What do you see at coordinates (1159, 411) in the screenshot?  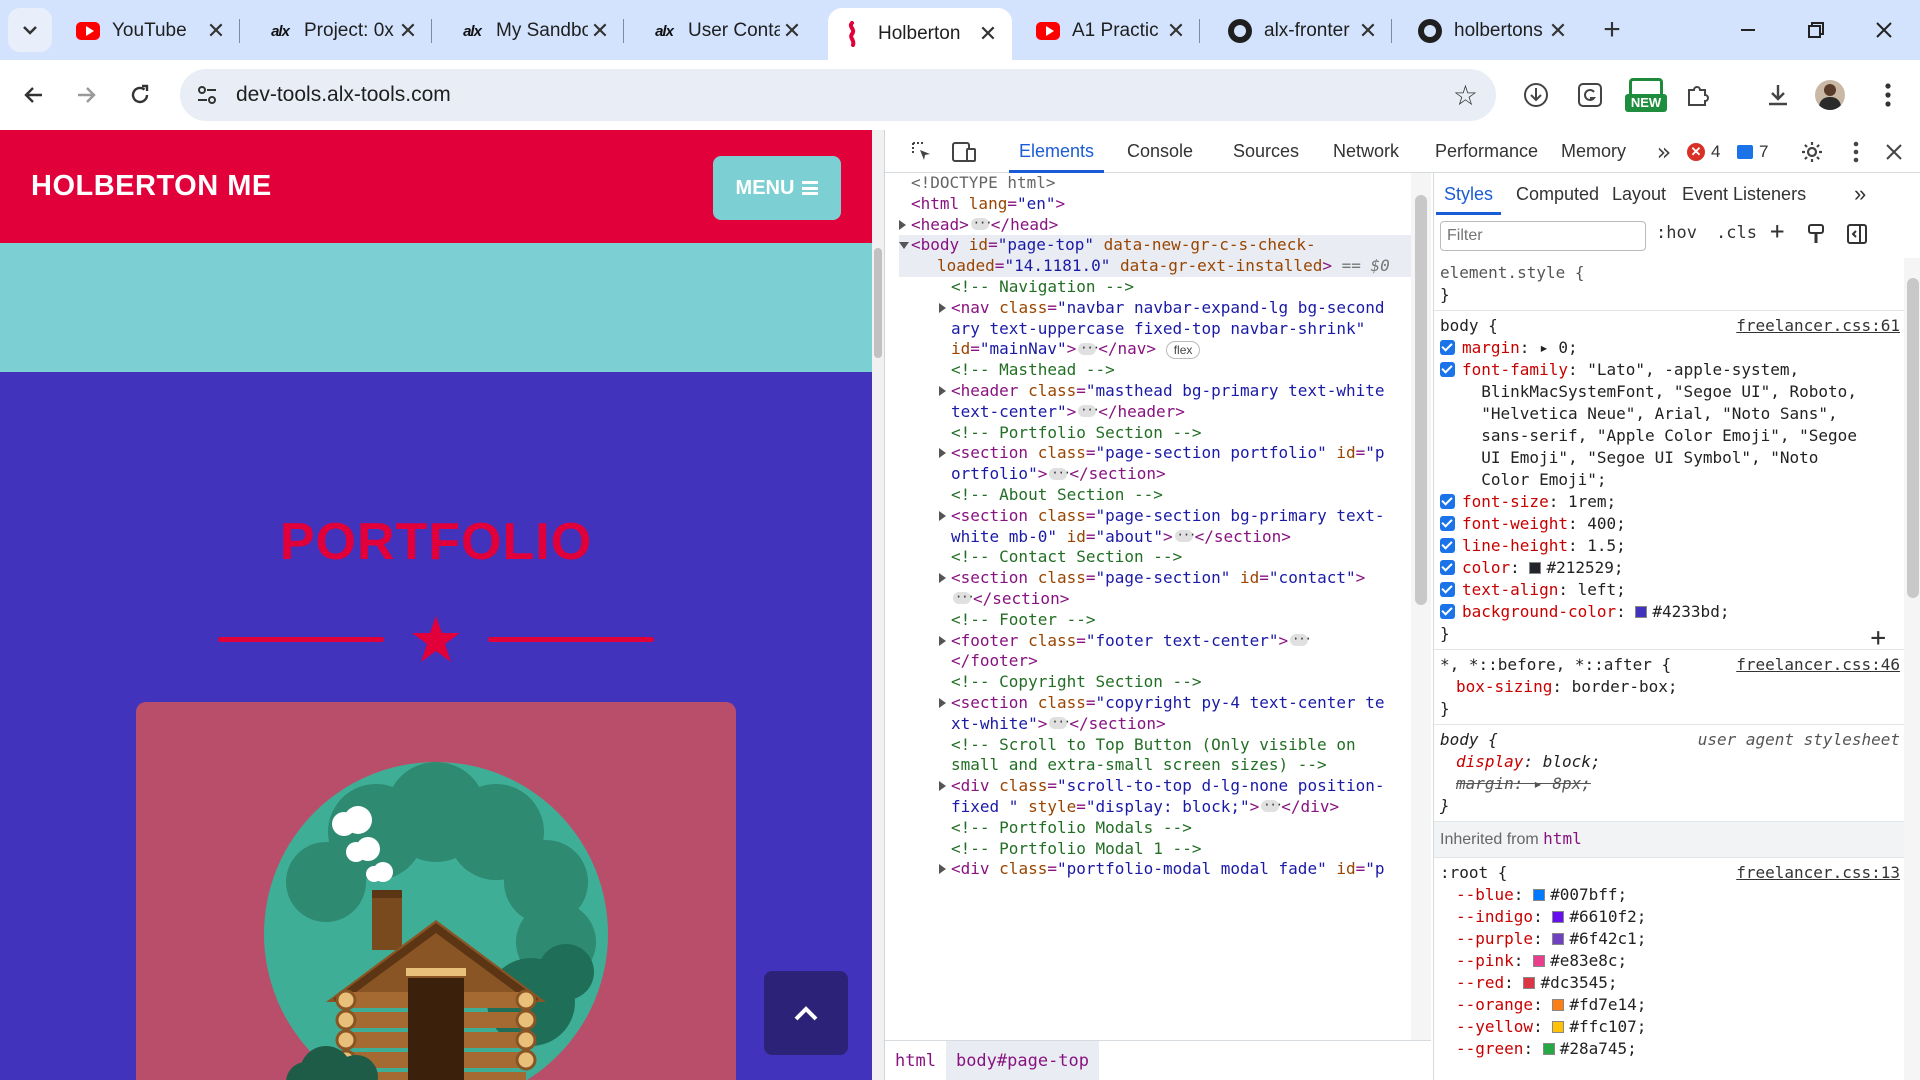 I see `dom-node-line: text-center"></header>` at bounding box center [1159, 411].